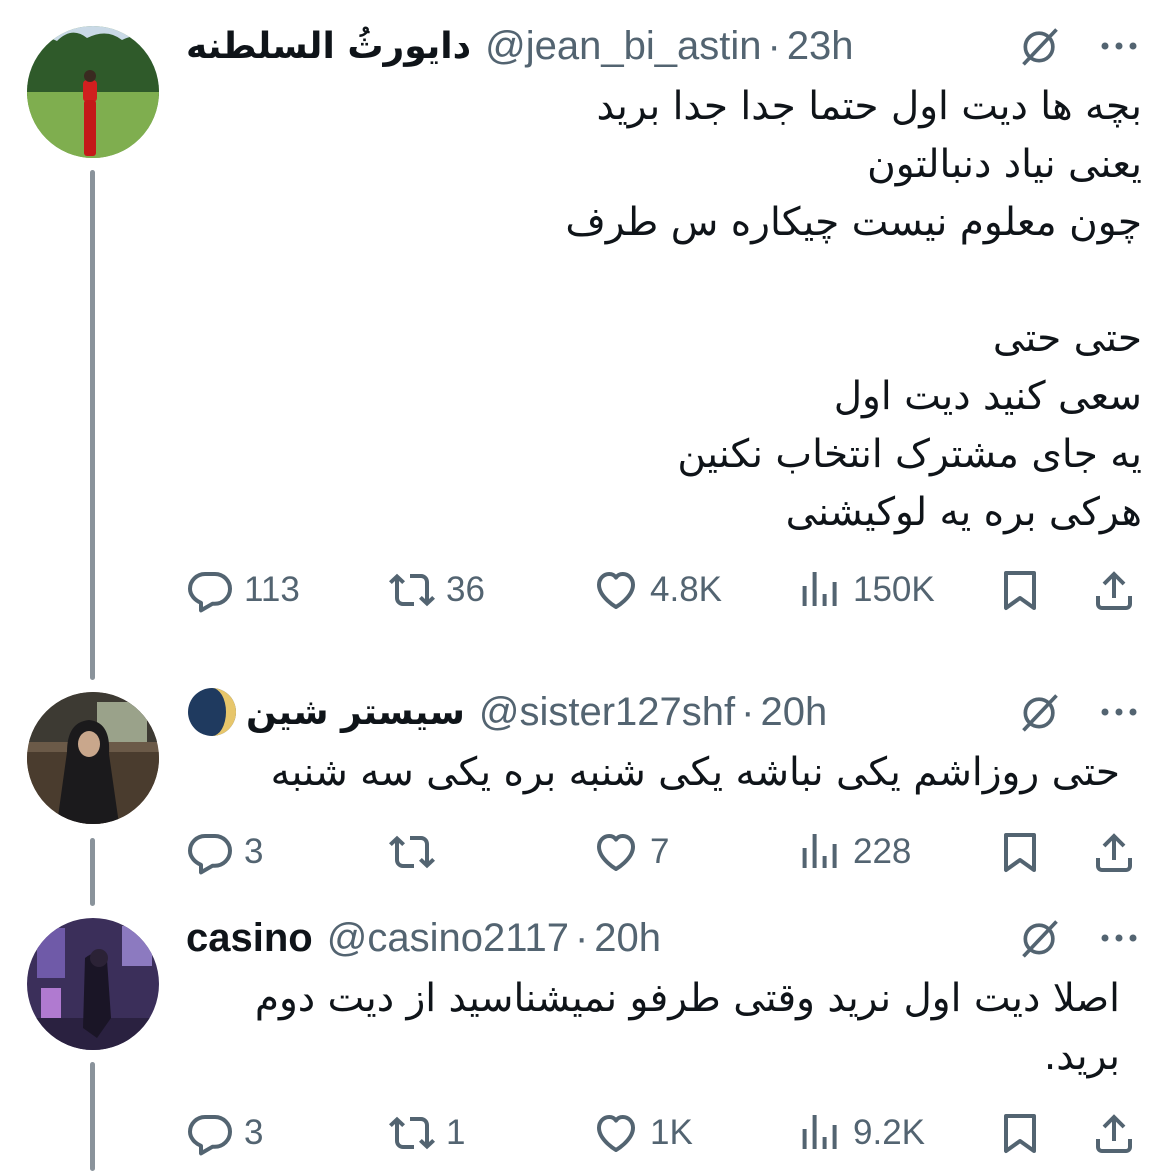  What do you see at coordinates (212, 712) in the screenshot?
I see `moon-badge-icon` at bounding box center [212, 712].